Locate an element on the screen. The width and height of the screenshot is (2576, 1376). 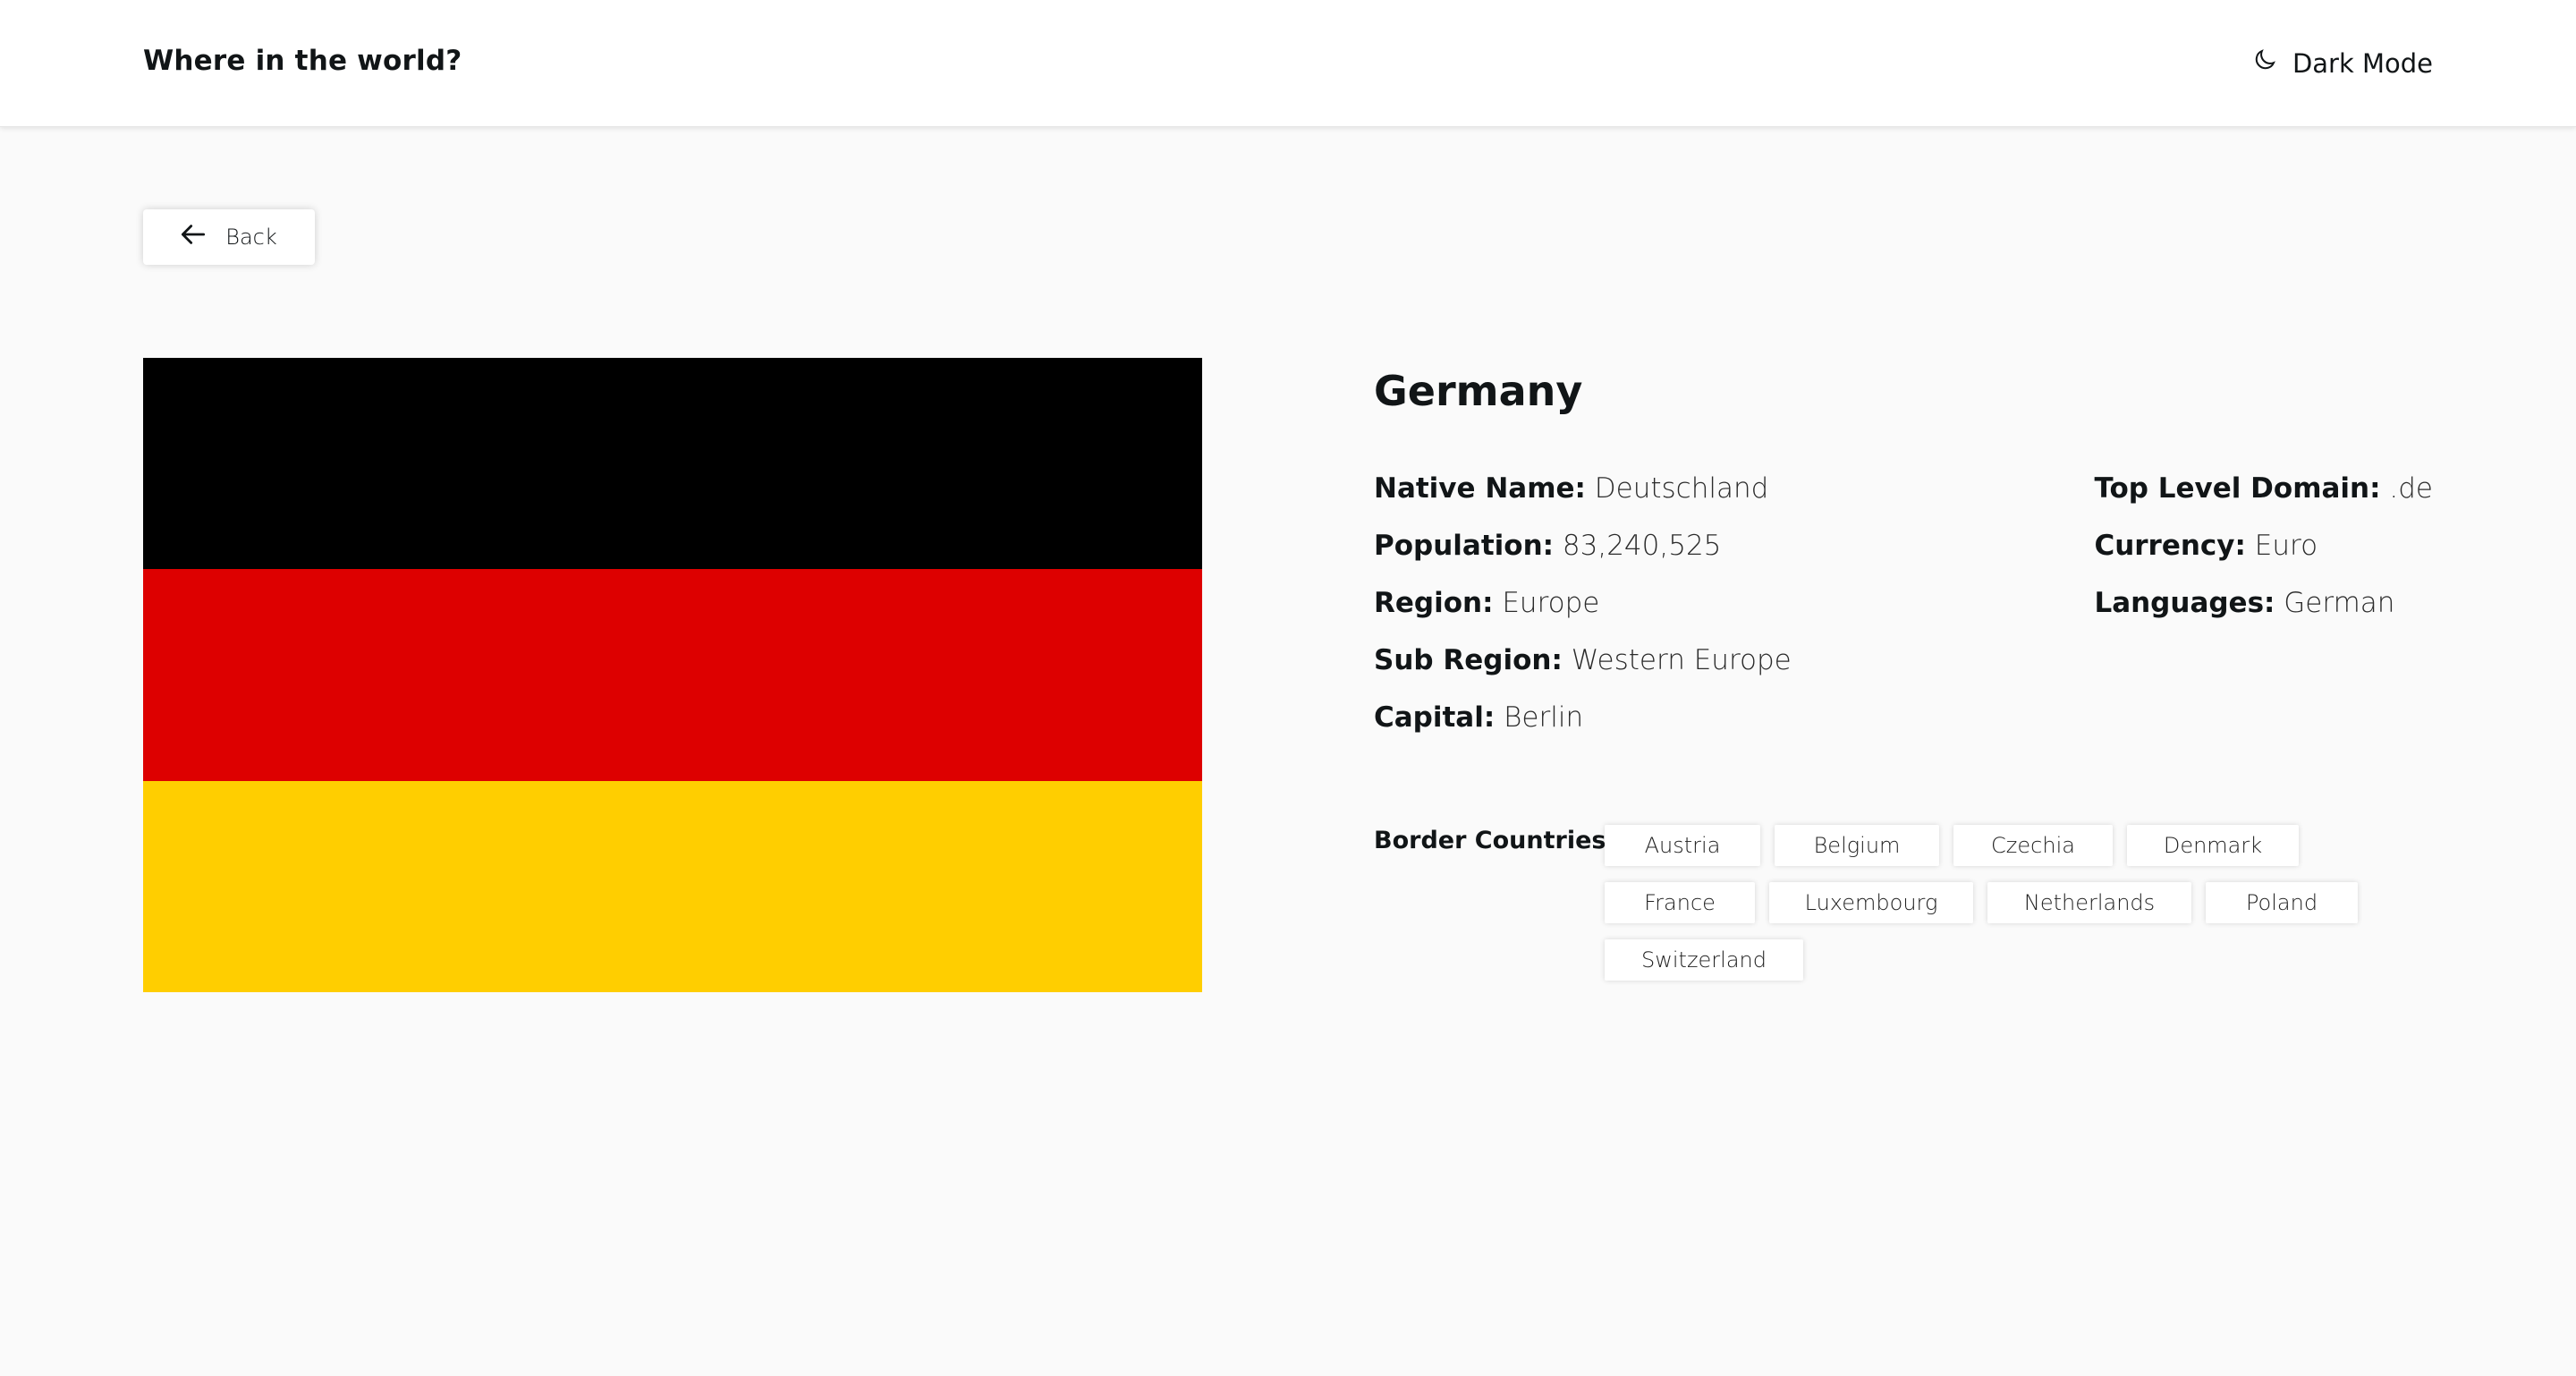
flag-stripe-red is located at coordinates (672, 675).